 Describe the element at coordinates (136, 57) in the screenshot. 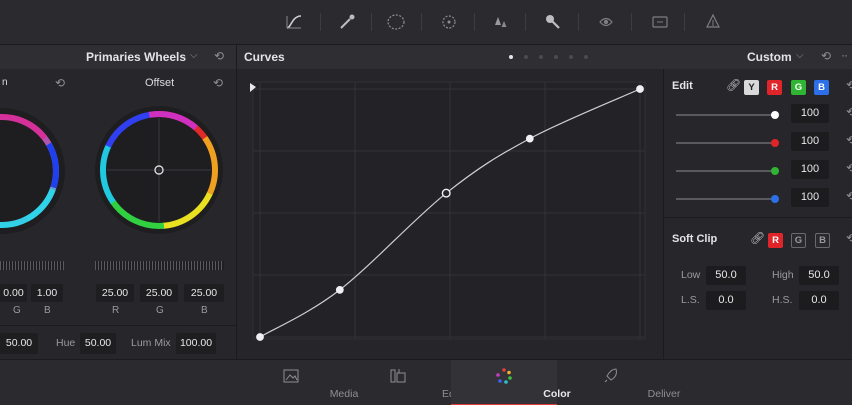

I see `primaries-mode-label: Primaries Wheels` at that location.